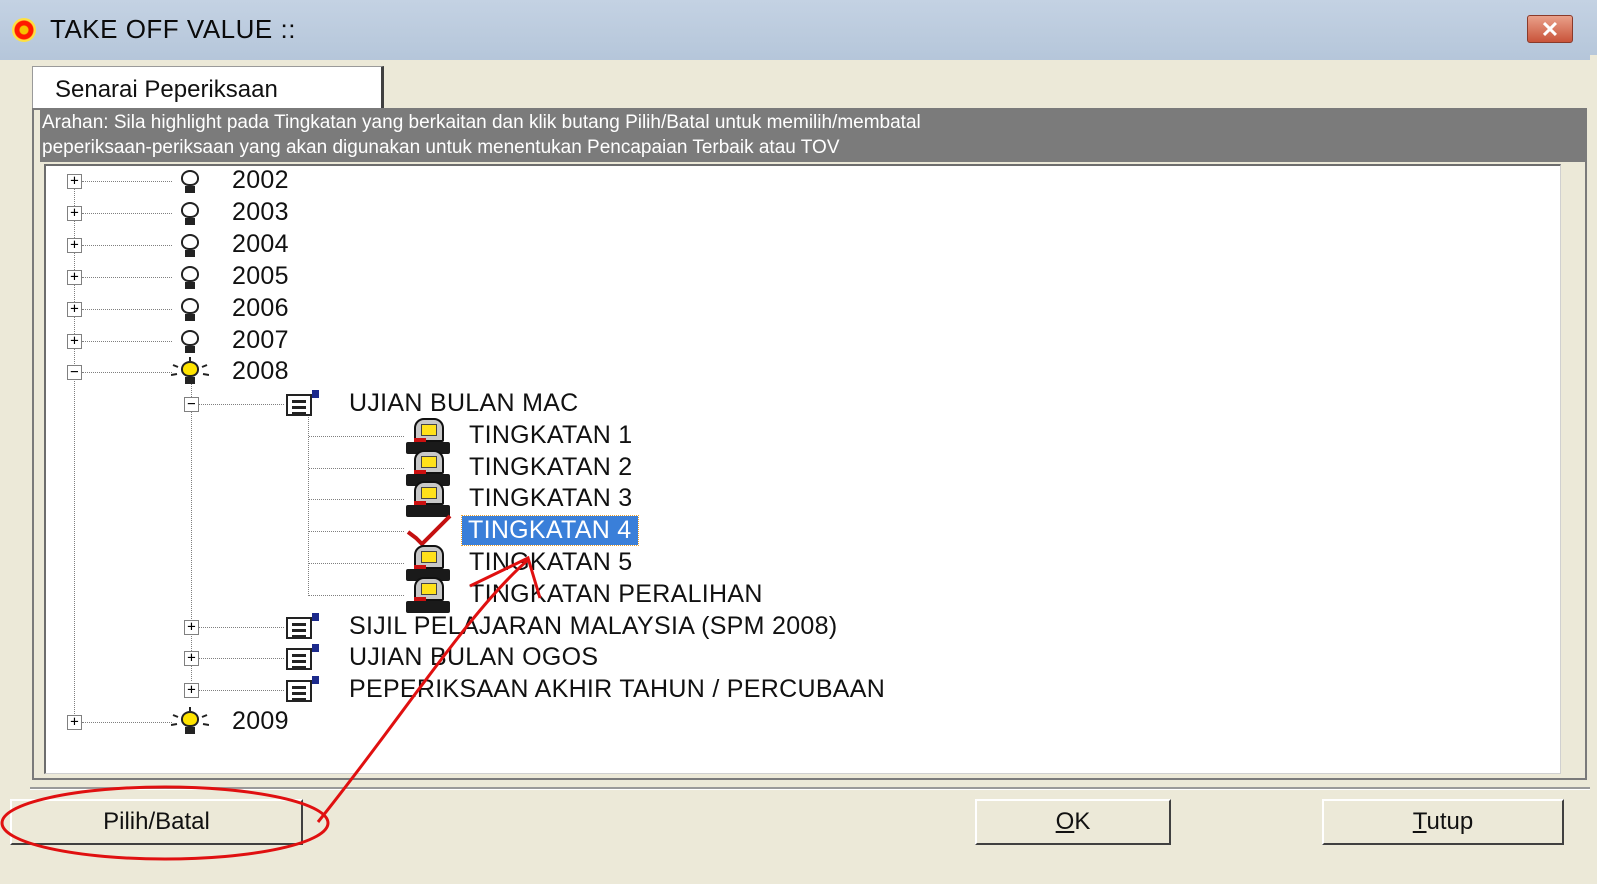  I want to click on tree-node-exam: SIJIL PELAJARAN MALAYSIA (SPM 2008), so click(593, 626).